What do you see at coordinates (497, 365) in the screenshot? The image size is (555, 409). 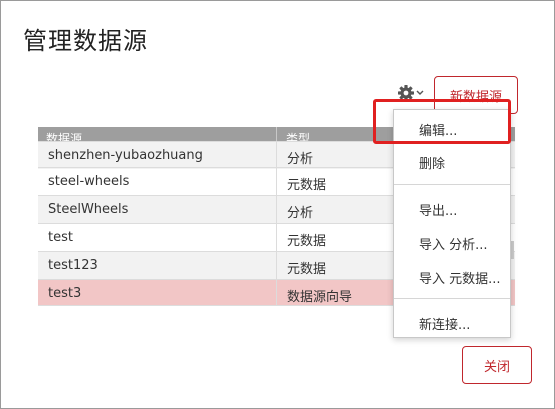 I see `close-button: 关闭` at bounding box center [497, 365].